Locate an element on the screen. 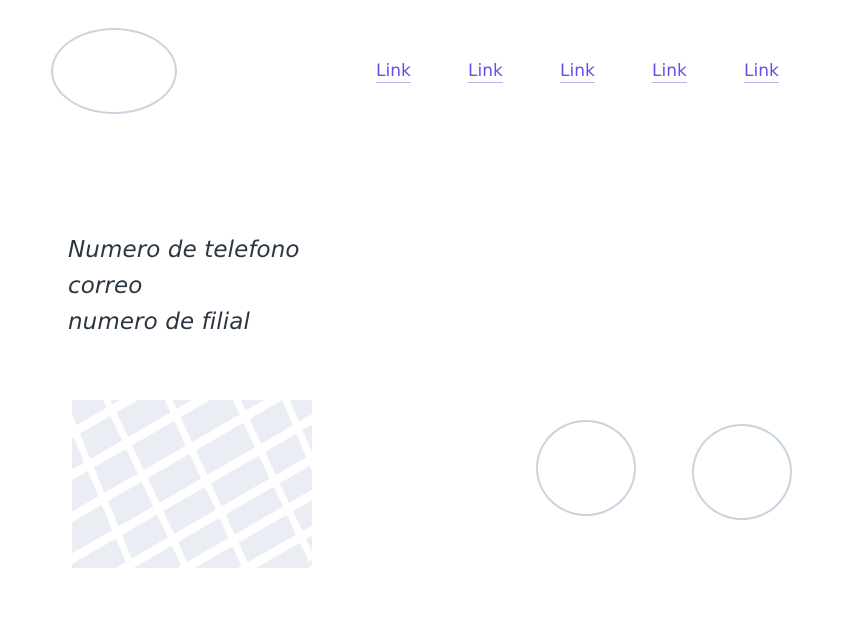  nav-link-3: Link is located at coordinates (577, 71).